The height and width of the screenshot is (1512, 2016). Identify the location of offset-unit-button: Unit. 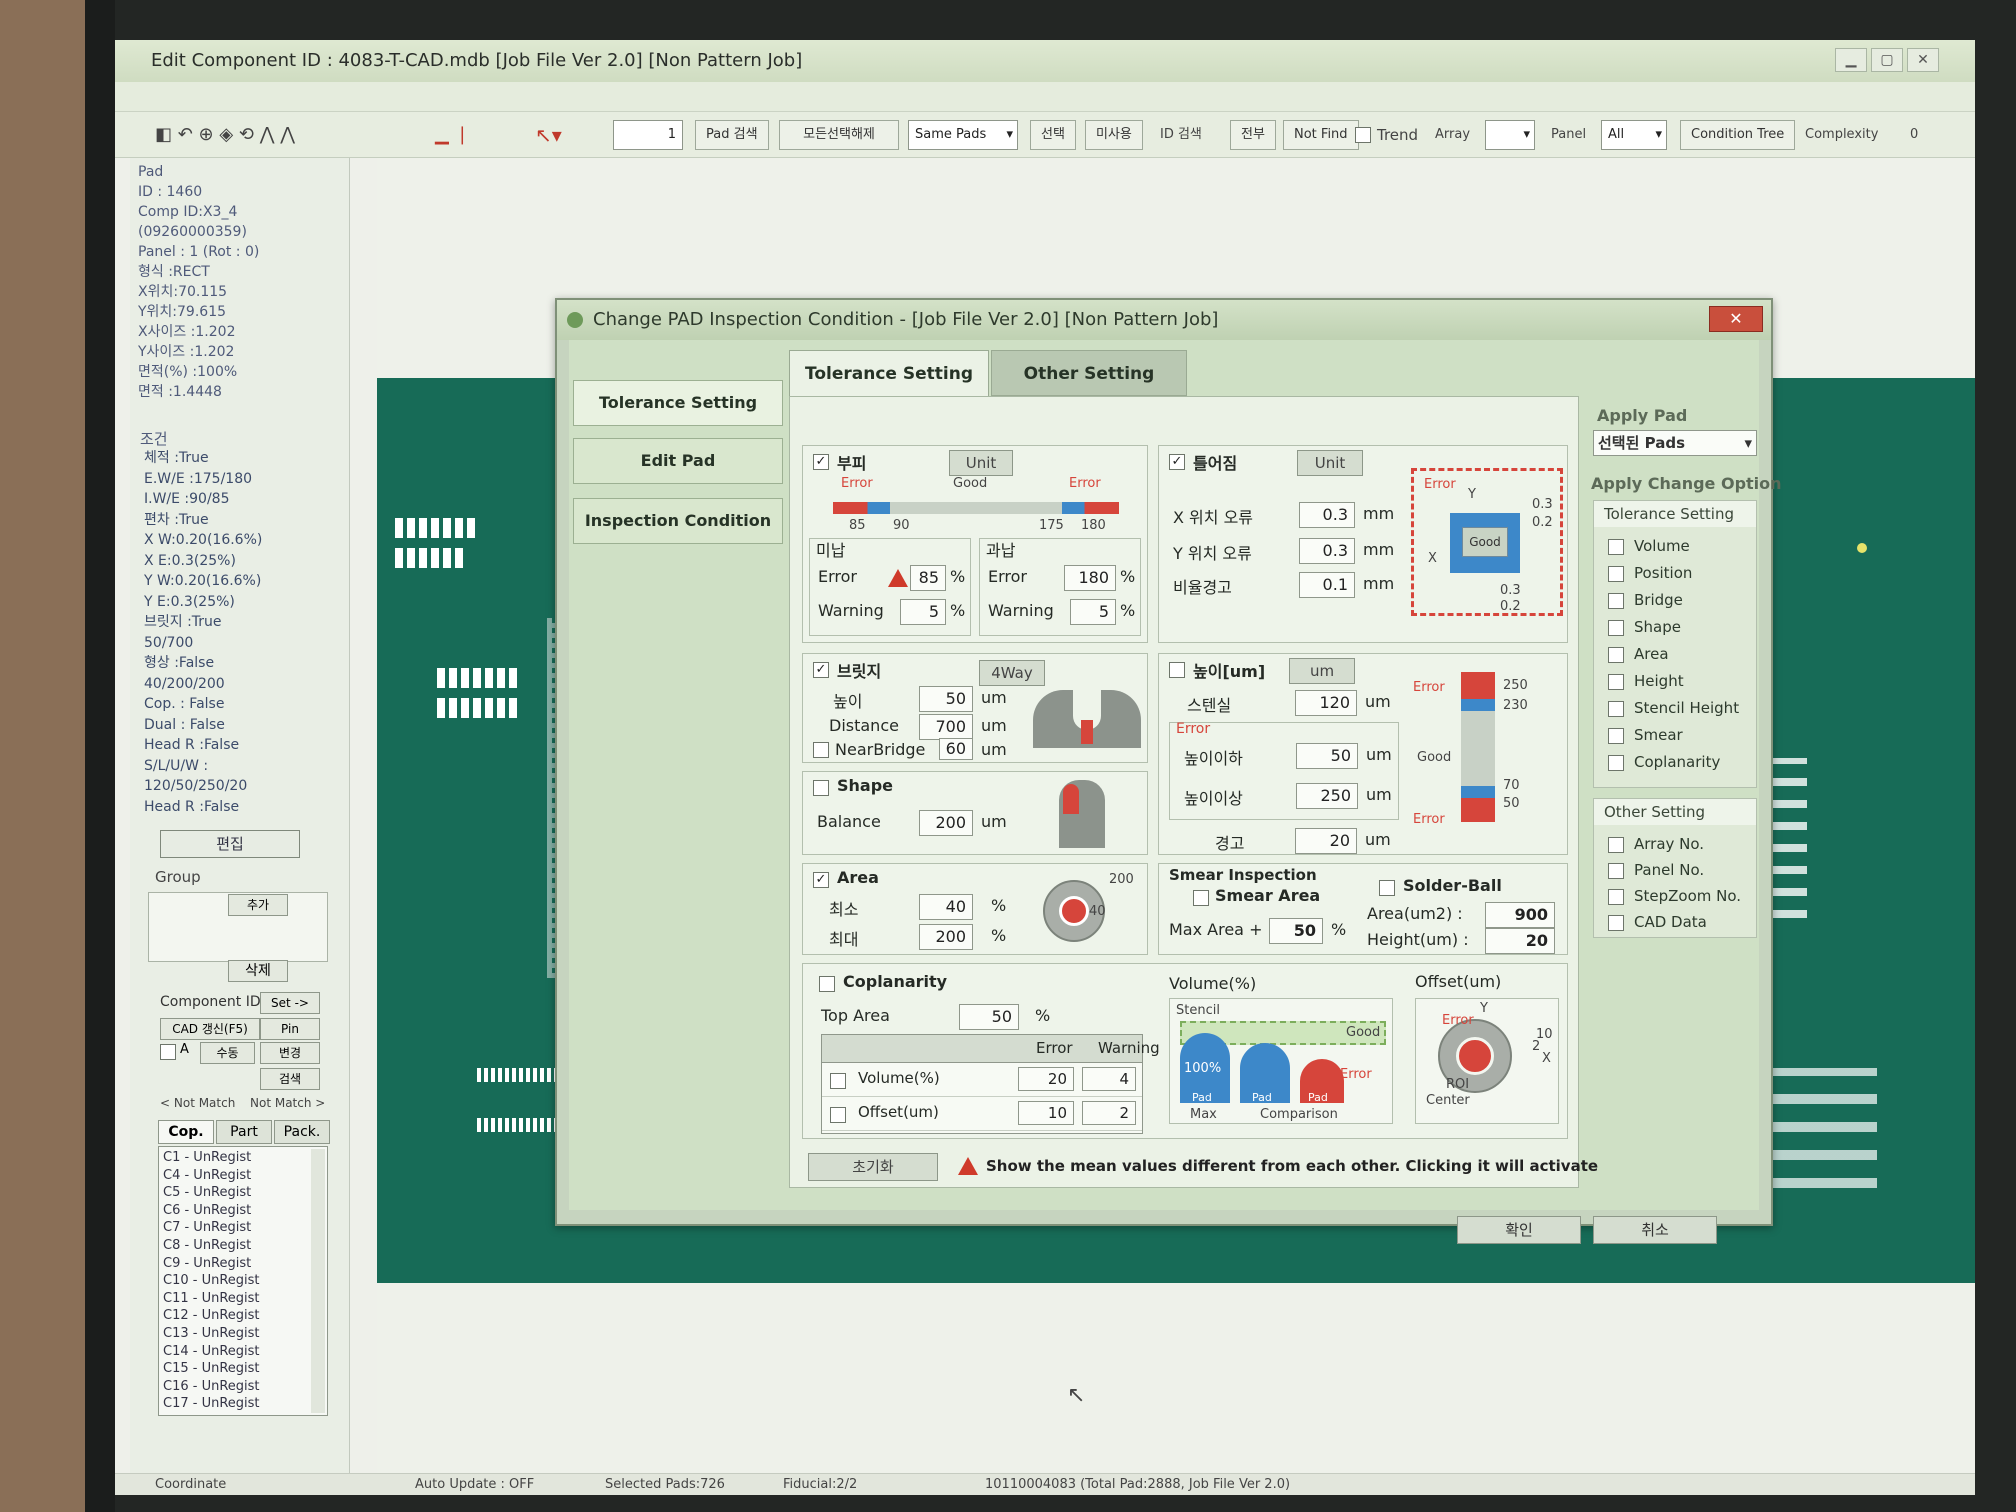
(1330, 463).